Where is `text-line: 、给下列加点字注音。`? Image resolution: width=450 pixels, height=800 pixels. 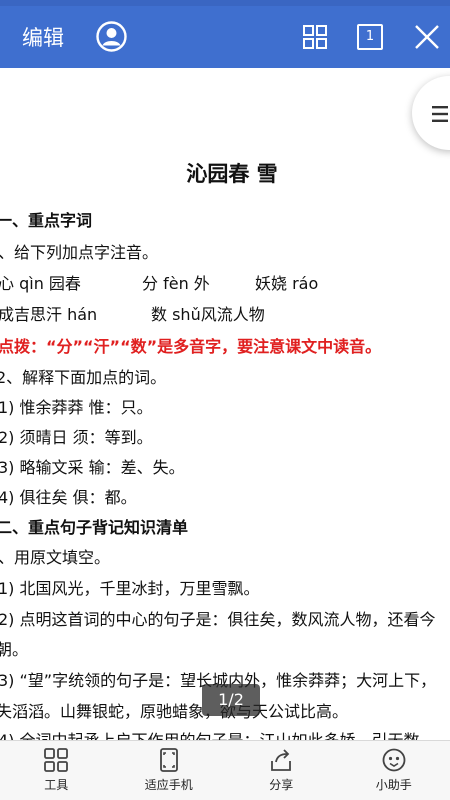
text-line: 、给下列加点字注音。 is located at coordinates (79, 252).